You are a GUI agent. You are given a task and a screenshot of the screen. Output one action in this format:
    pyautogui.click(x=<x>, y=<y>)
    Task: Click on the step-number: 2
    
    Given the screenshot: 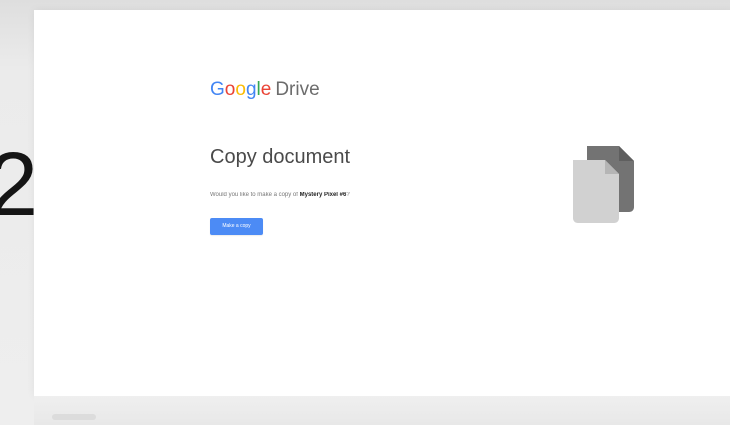 What is the action you would take?
    pyautogui.click(x=19, y=185)
    